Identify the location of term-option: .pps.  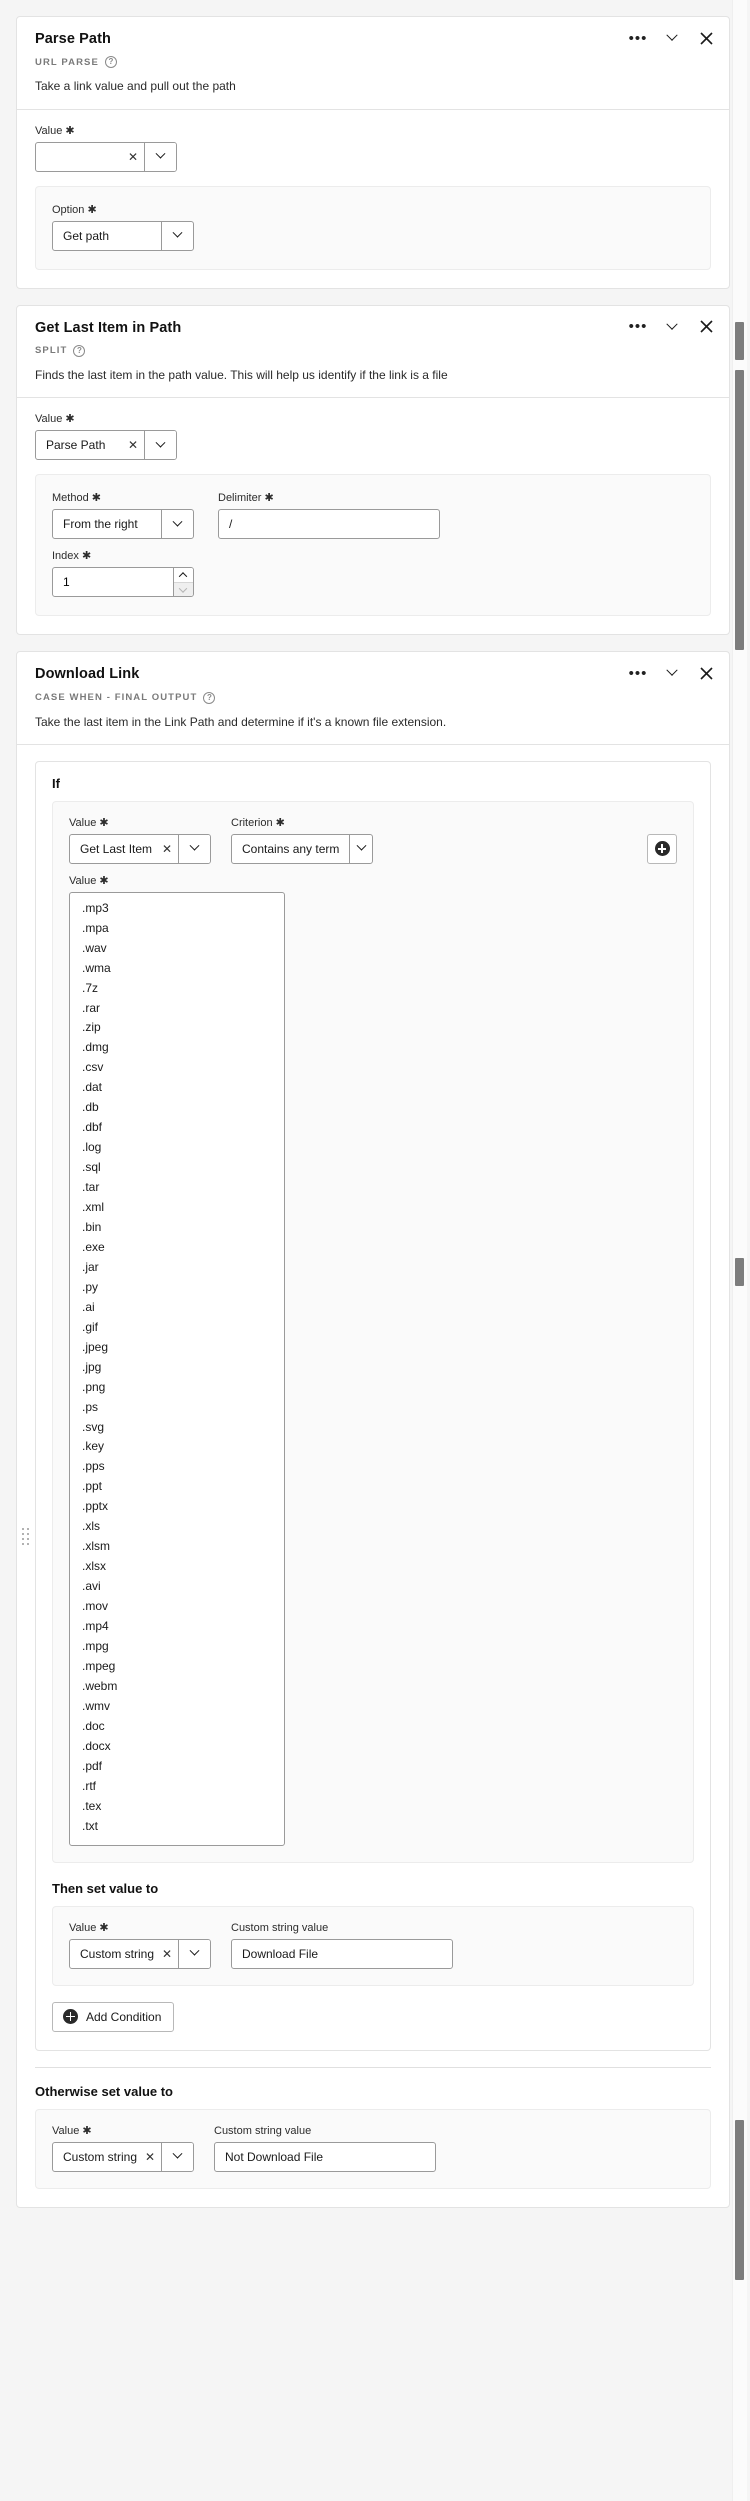
(177, 1467).